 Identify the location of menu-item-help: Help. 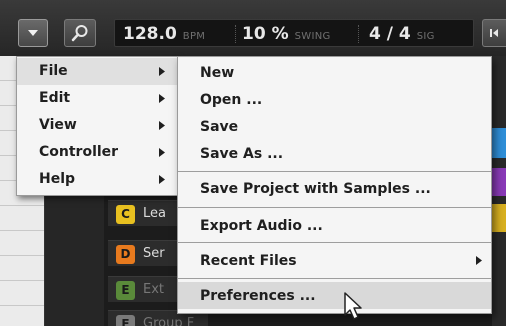
(97, 179).